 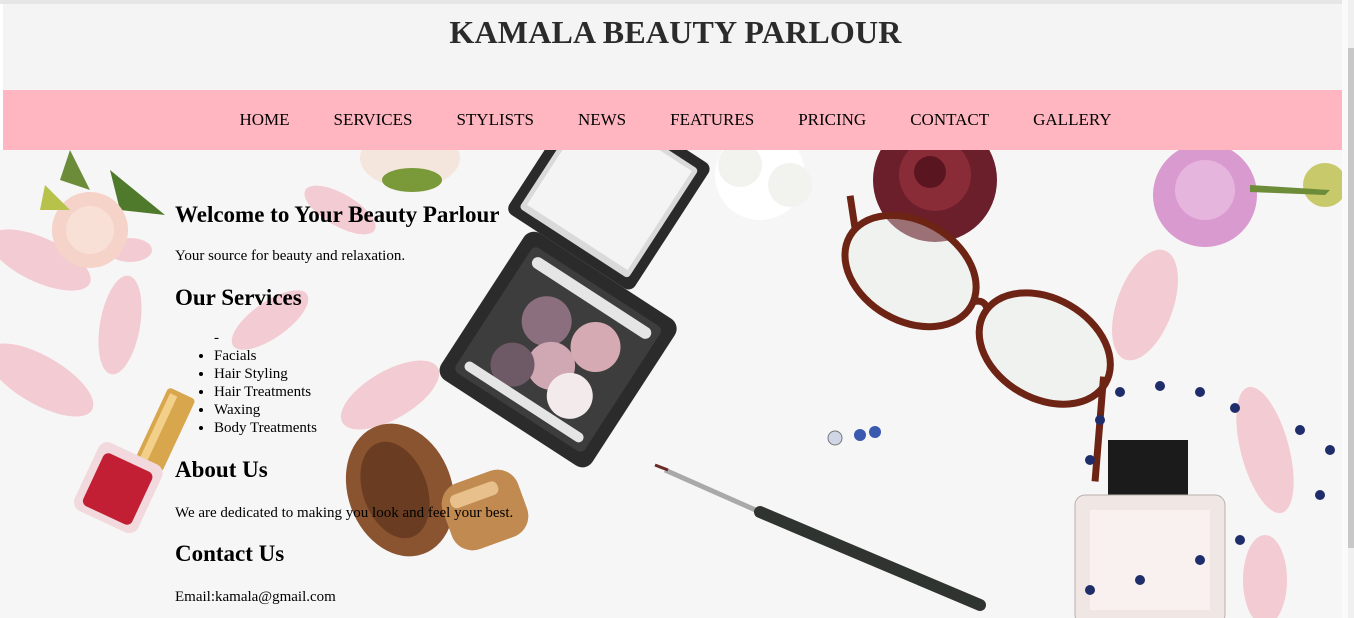 I want to click on site-header: KAMALA BEAUTY PARLOUR, so click(x=675, y=47).